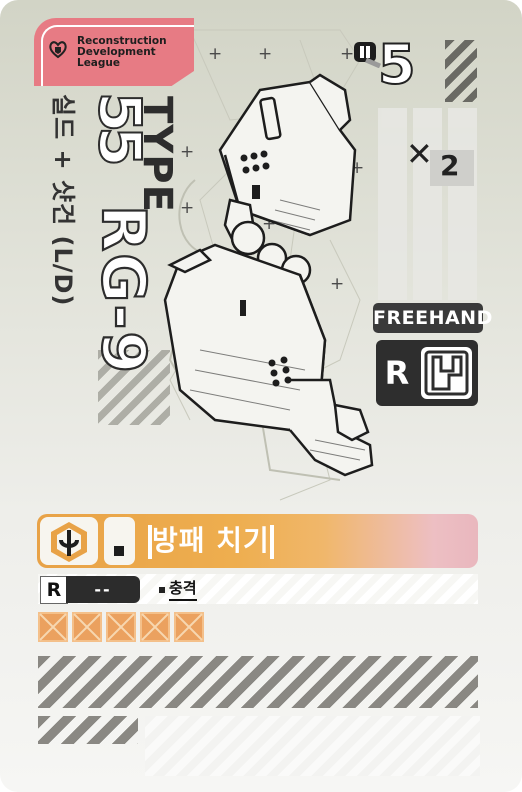 This screenshot has width=522, height=792. I want to click on energy-cost: 5, so click(397, 64).